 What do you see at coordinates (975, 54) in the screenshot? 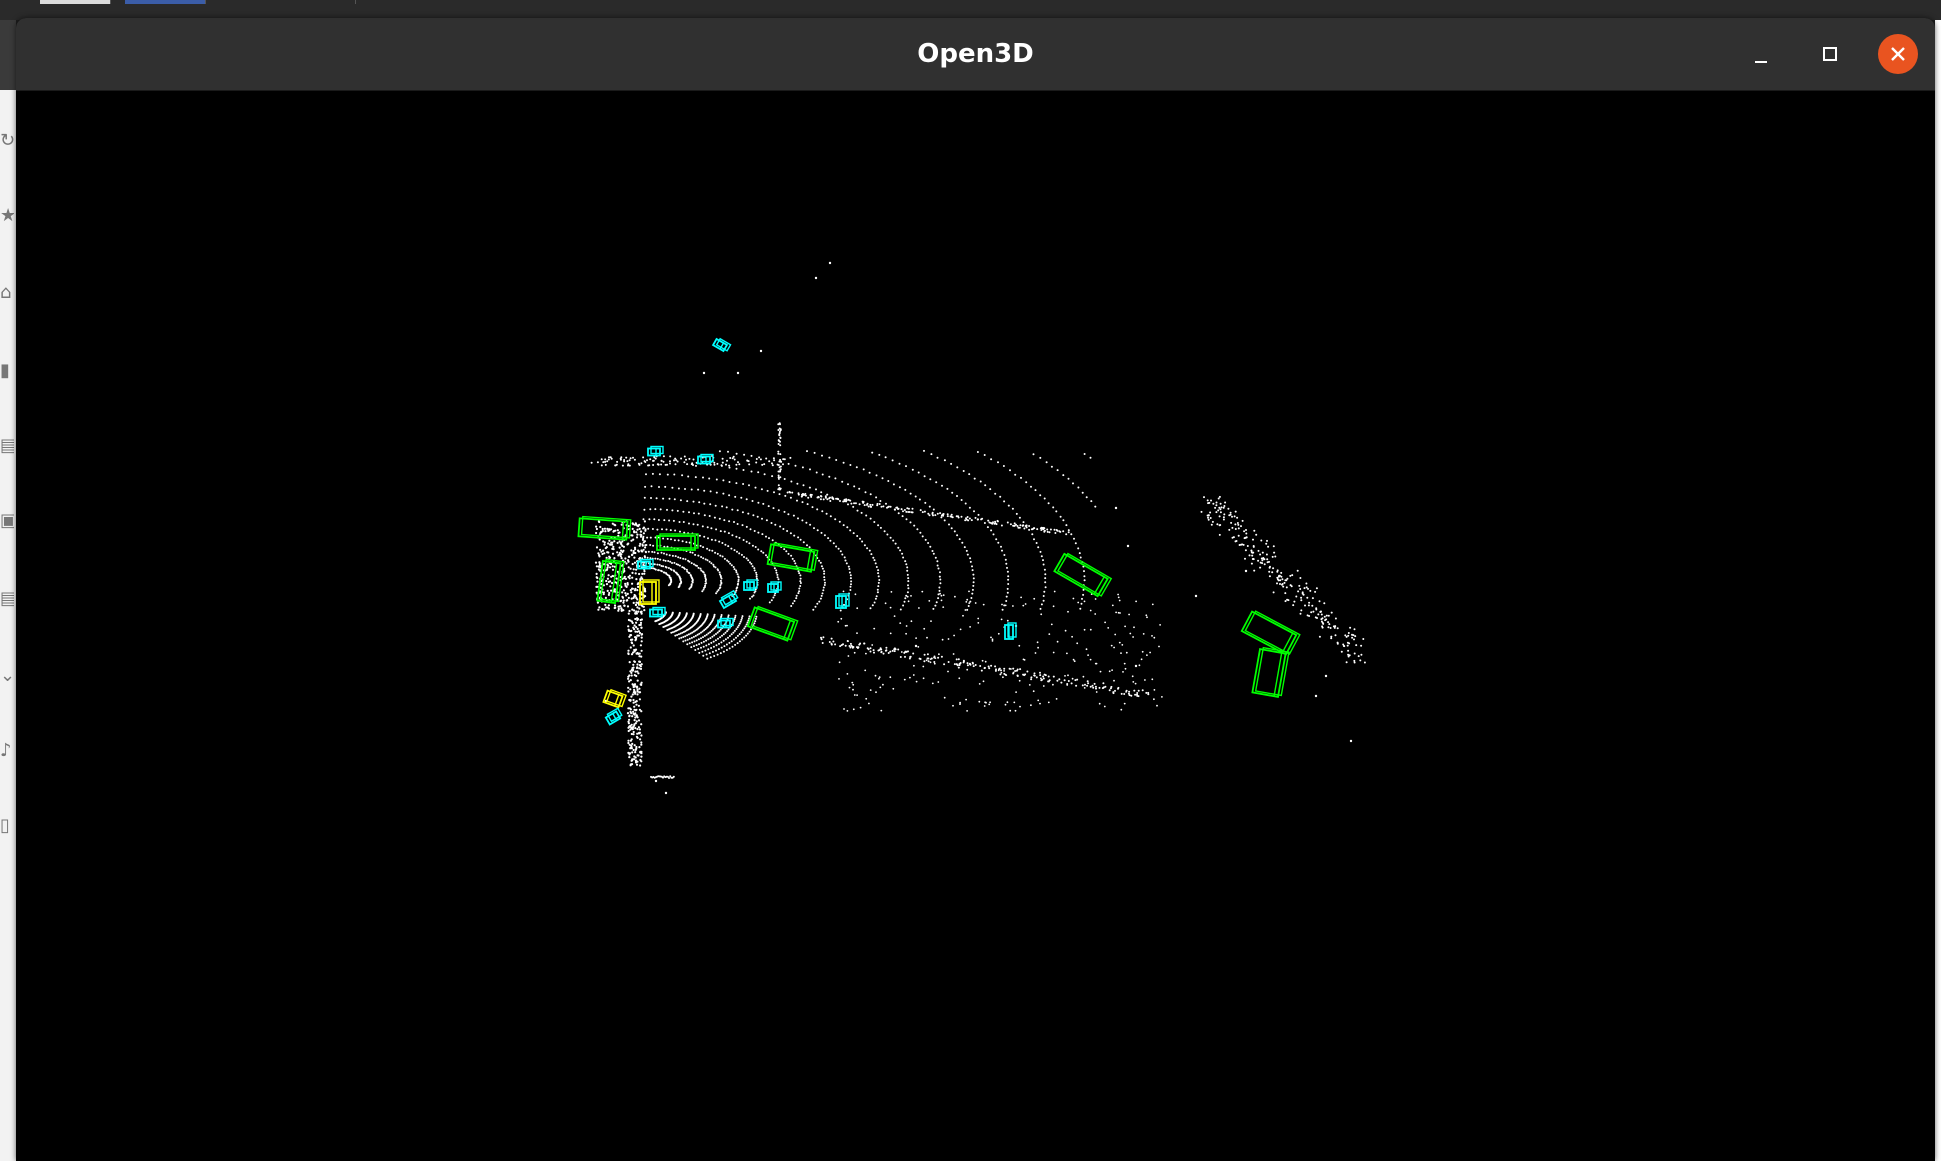
I see `window-titlebar: Open3D` at bounding box center [975, 54].